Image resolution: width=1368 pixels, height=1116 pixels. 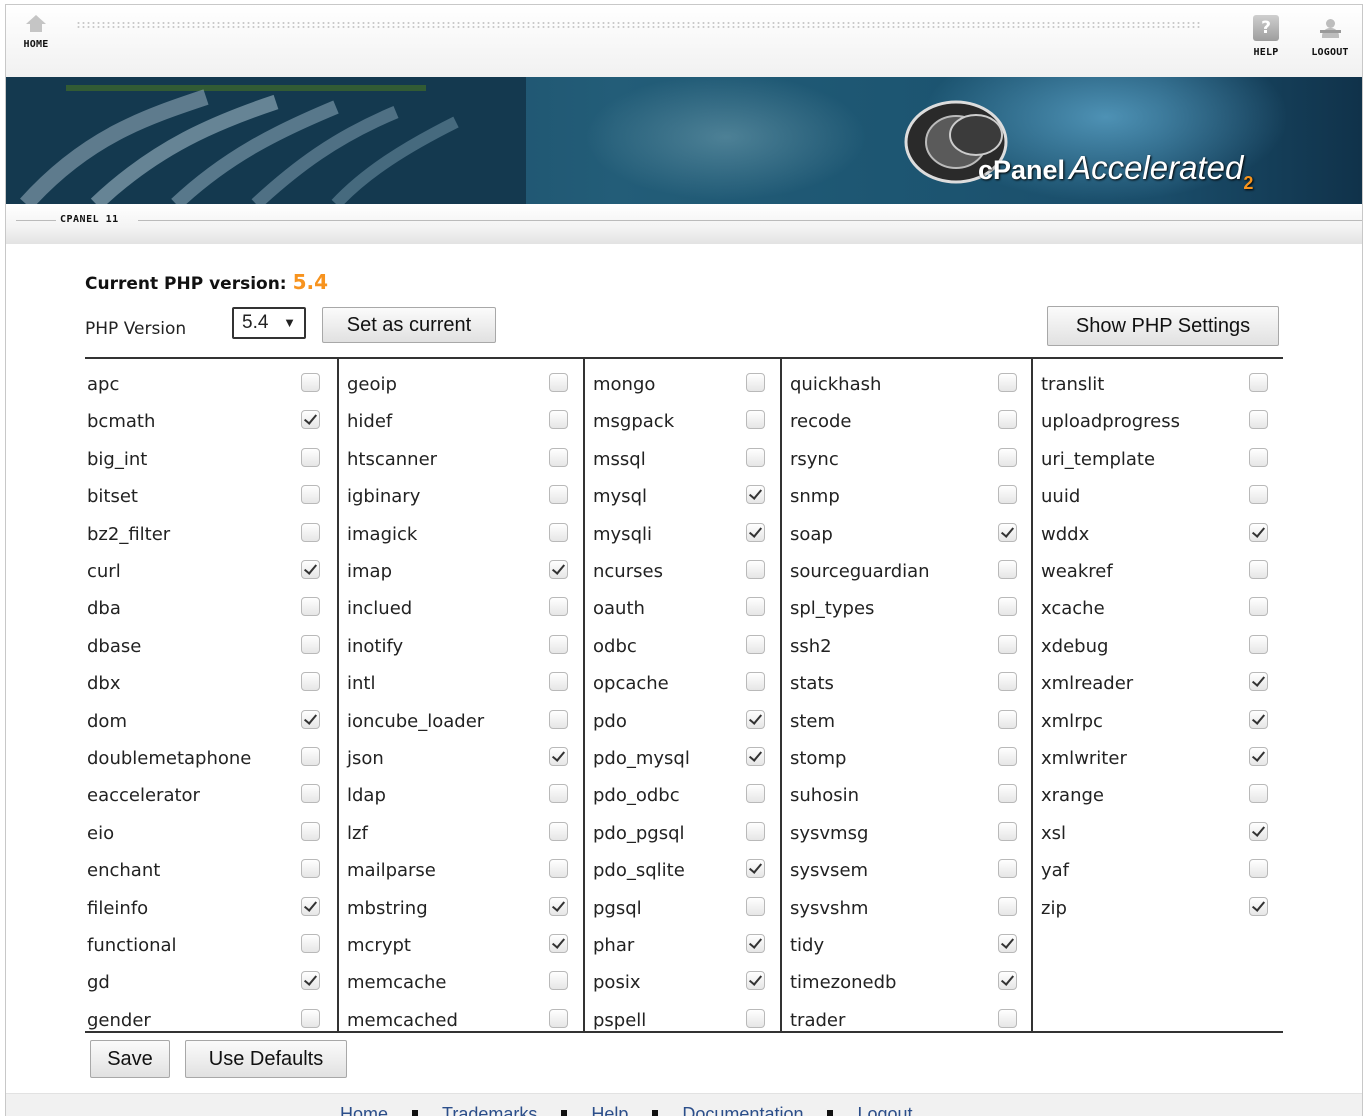 I want to click on home-nav: HOME, so click(x=36, y=32).